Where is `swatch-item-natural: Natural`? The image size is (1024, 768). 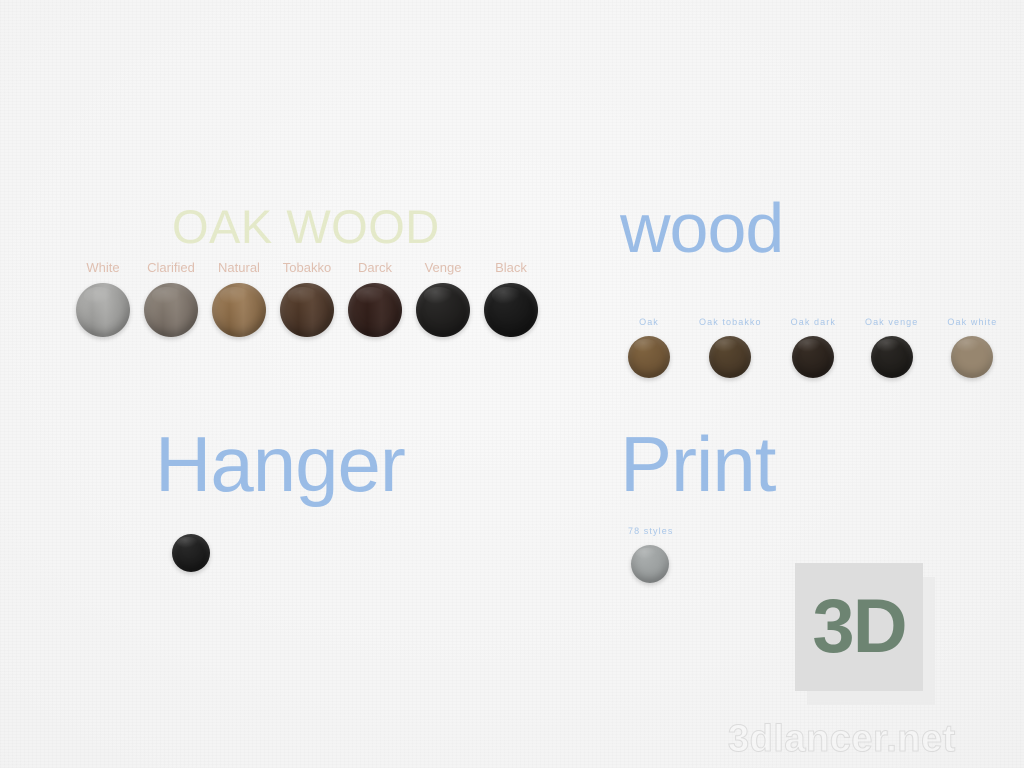 swatch-item-natural: Natural is located at coordinates (239, 299).